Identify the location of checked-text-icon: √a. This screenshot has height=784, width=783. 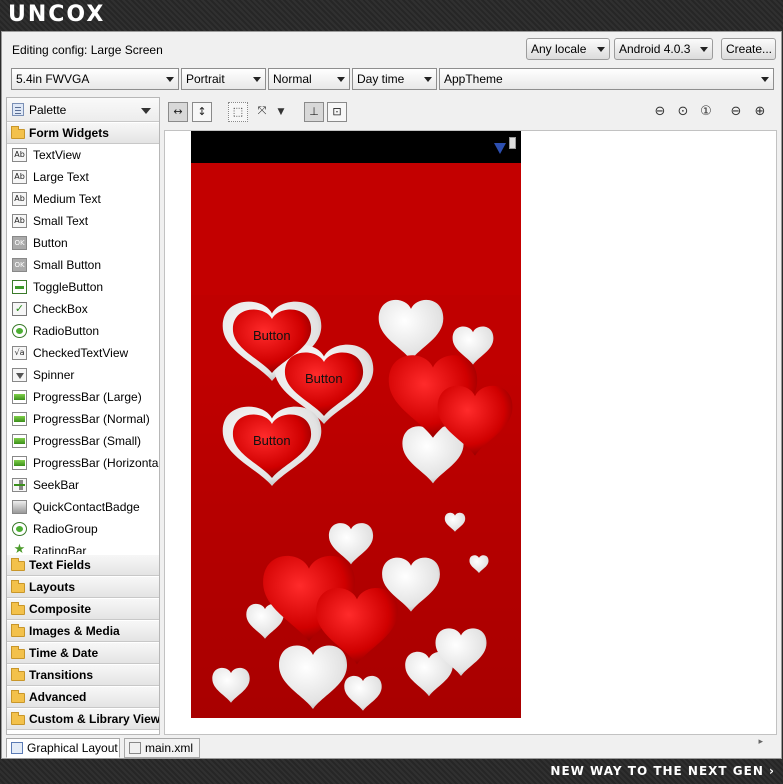
(19, 353).